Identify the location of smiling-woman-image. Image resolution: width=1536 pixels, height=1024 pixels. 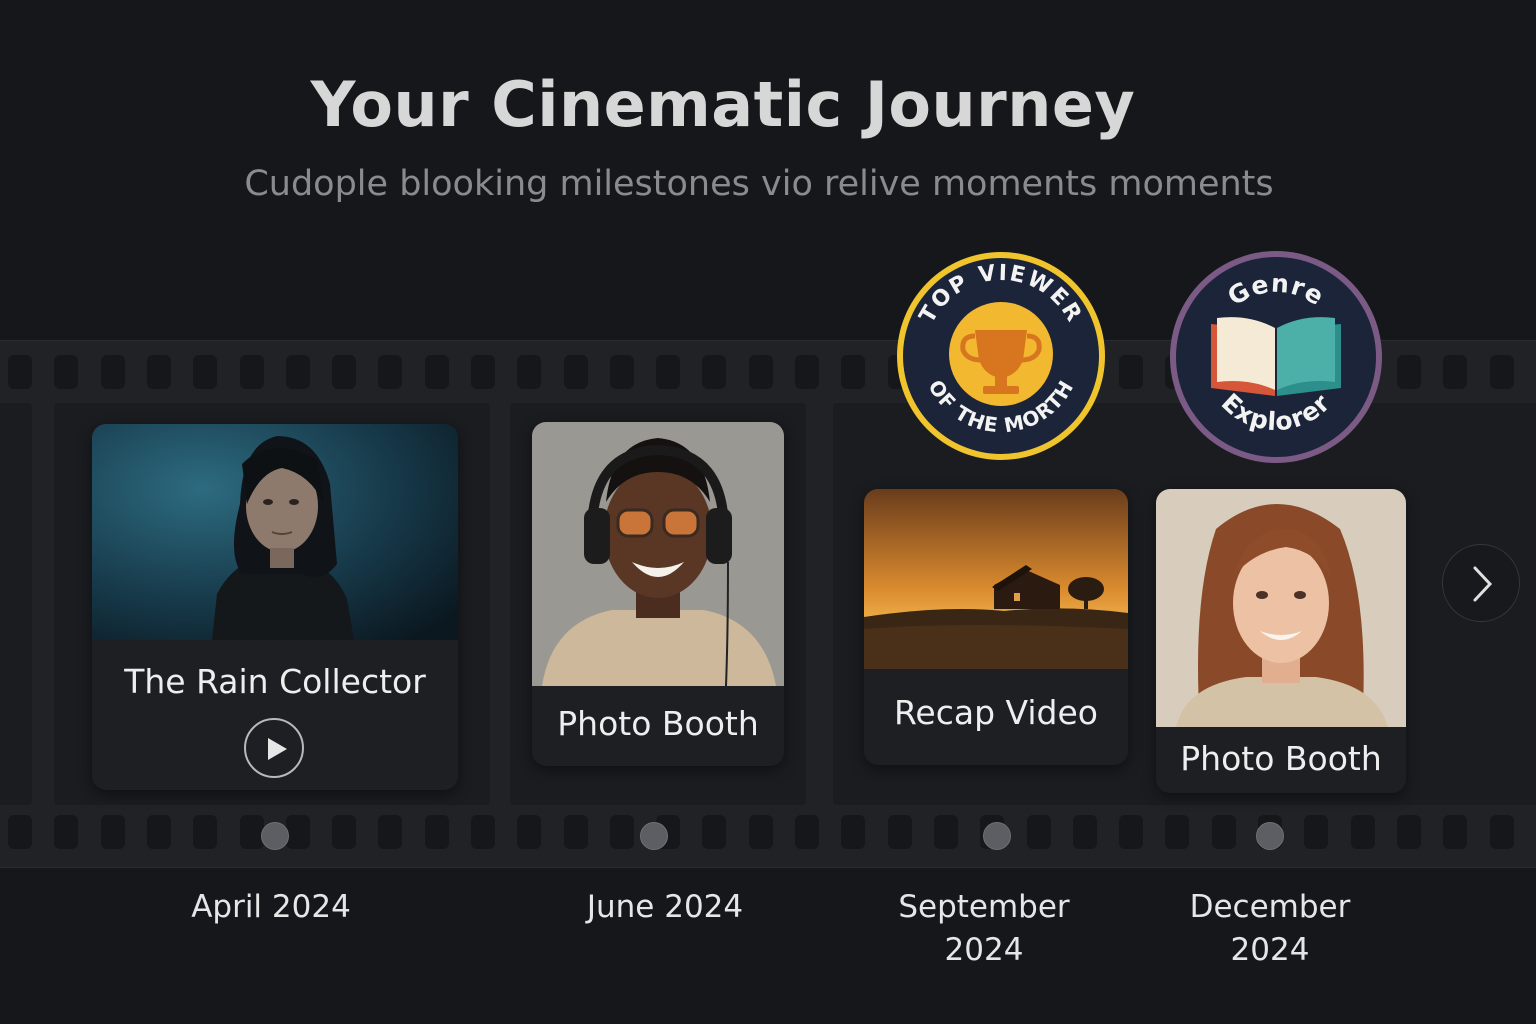
(1281, 608).